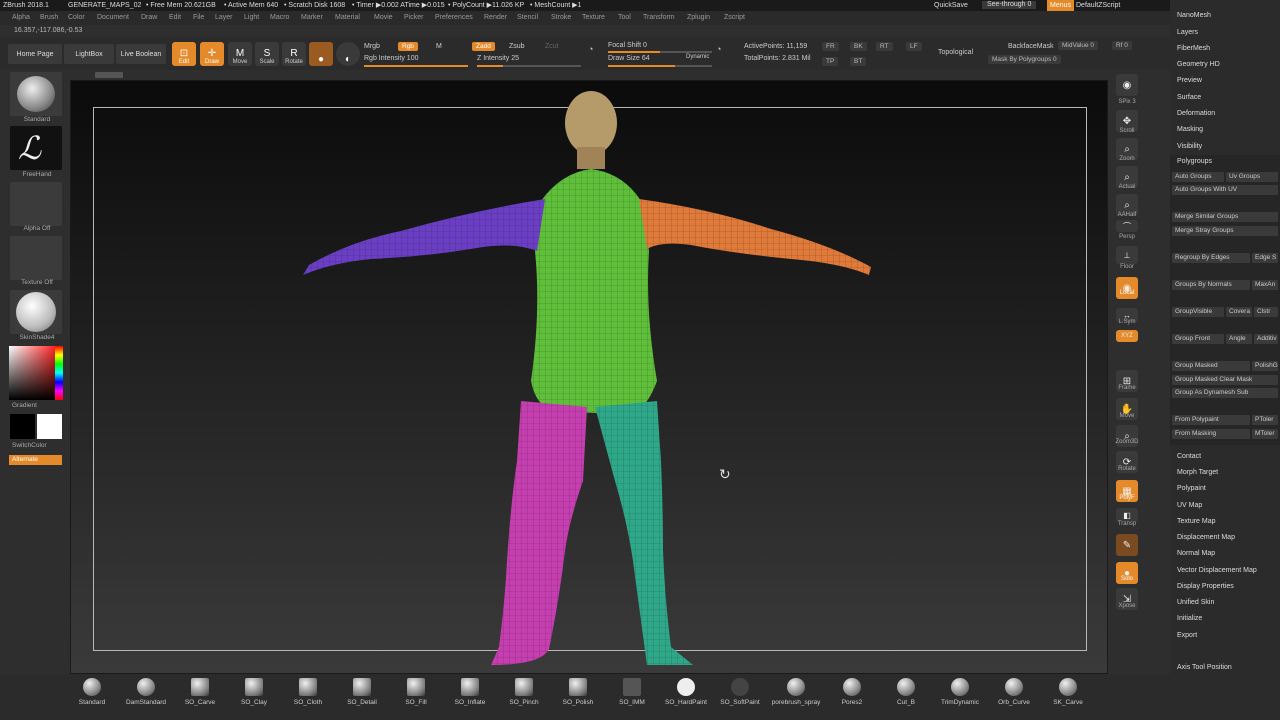 The width and height of the screenshot is (1280, 720). Describe the element at coordinates (254, 698) in the screenshot. I see `brush-so-clay-button: SO_Clay` at that location.